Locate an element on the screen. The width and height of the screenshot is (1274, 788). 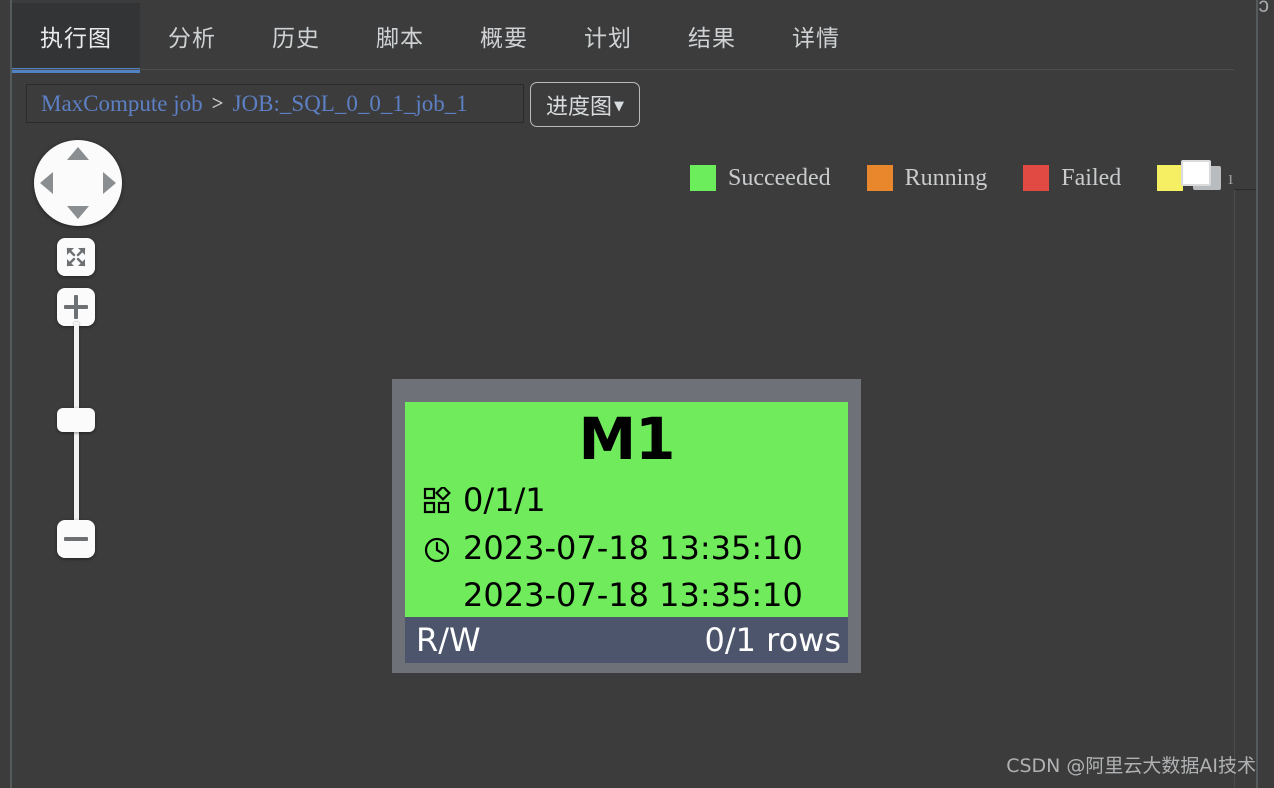
legend-overflow-text: ı is located at coordinates (1231, 178).